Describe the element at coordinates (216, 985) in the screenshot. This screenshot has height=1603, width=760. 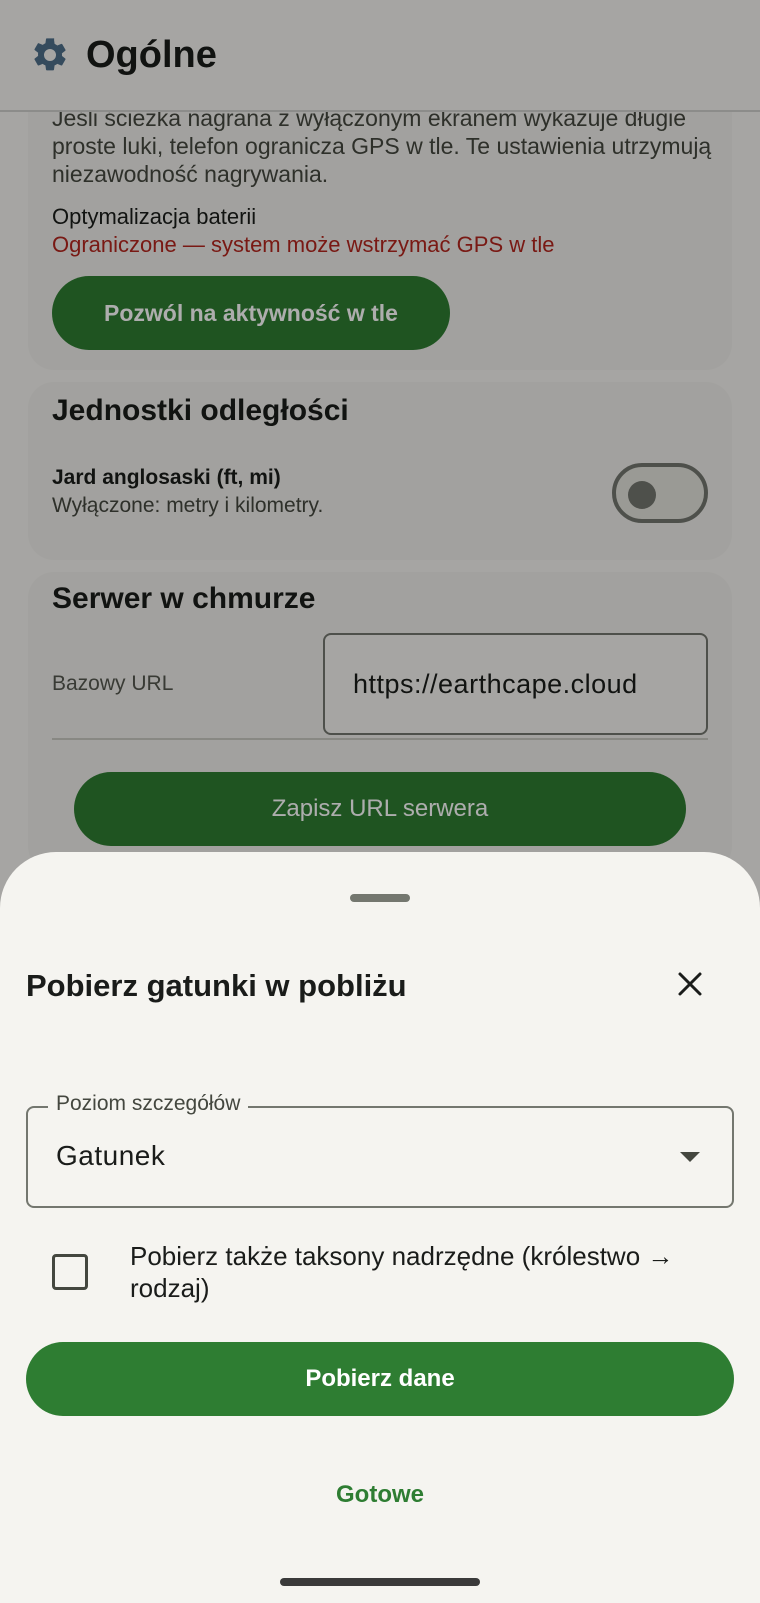
I see `sheet-title: Pobierz gatunki w pobliżu` at that location.